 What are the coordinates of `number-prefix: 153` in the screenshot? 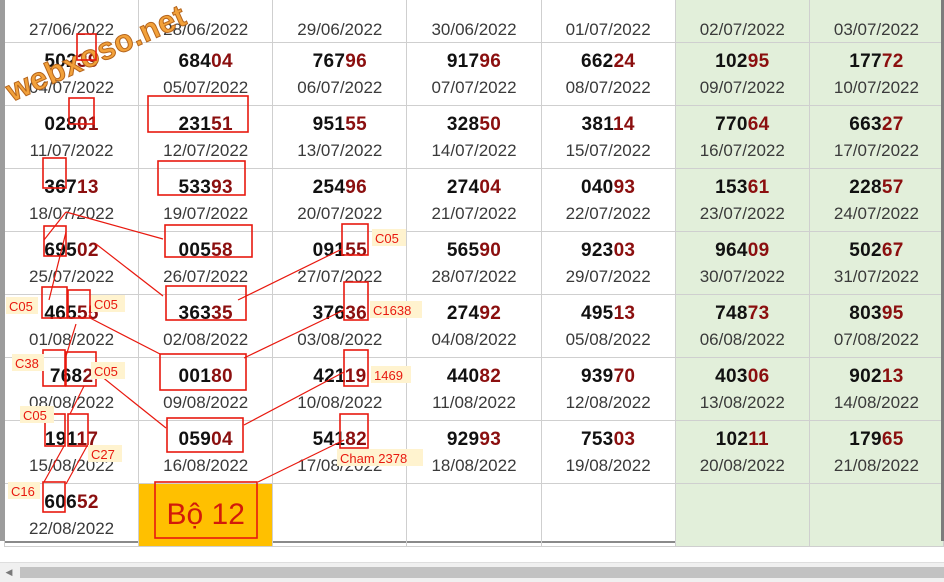 It's located at (731, 187).